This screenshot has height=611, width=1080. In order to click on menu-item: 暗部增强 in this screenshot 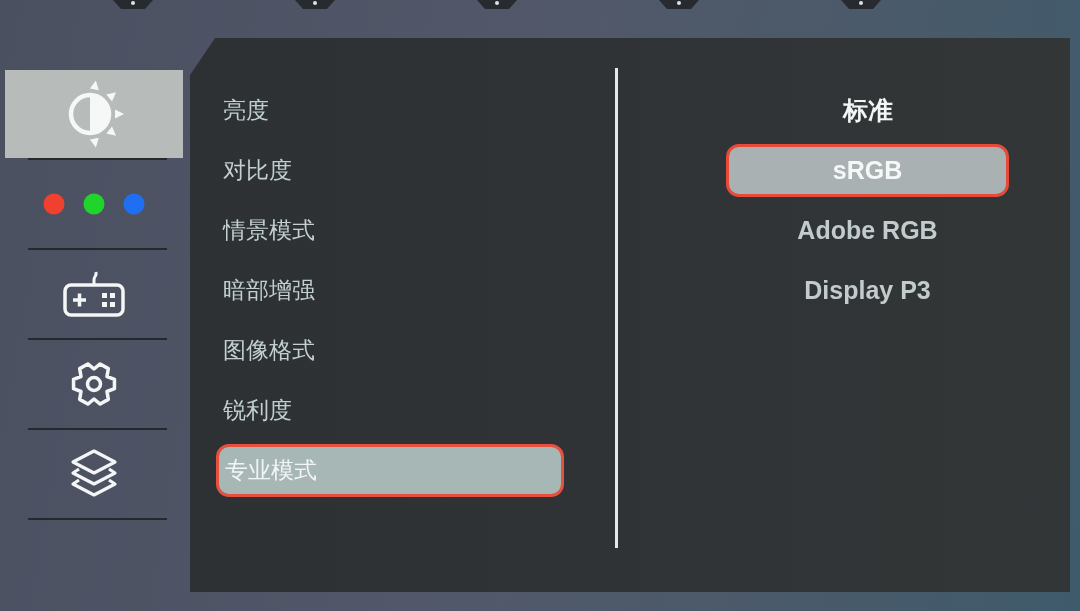, I will do `click(390, 290)`.